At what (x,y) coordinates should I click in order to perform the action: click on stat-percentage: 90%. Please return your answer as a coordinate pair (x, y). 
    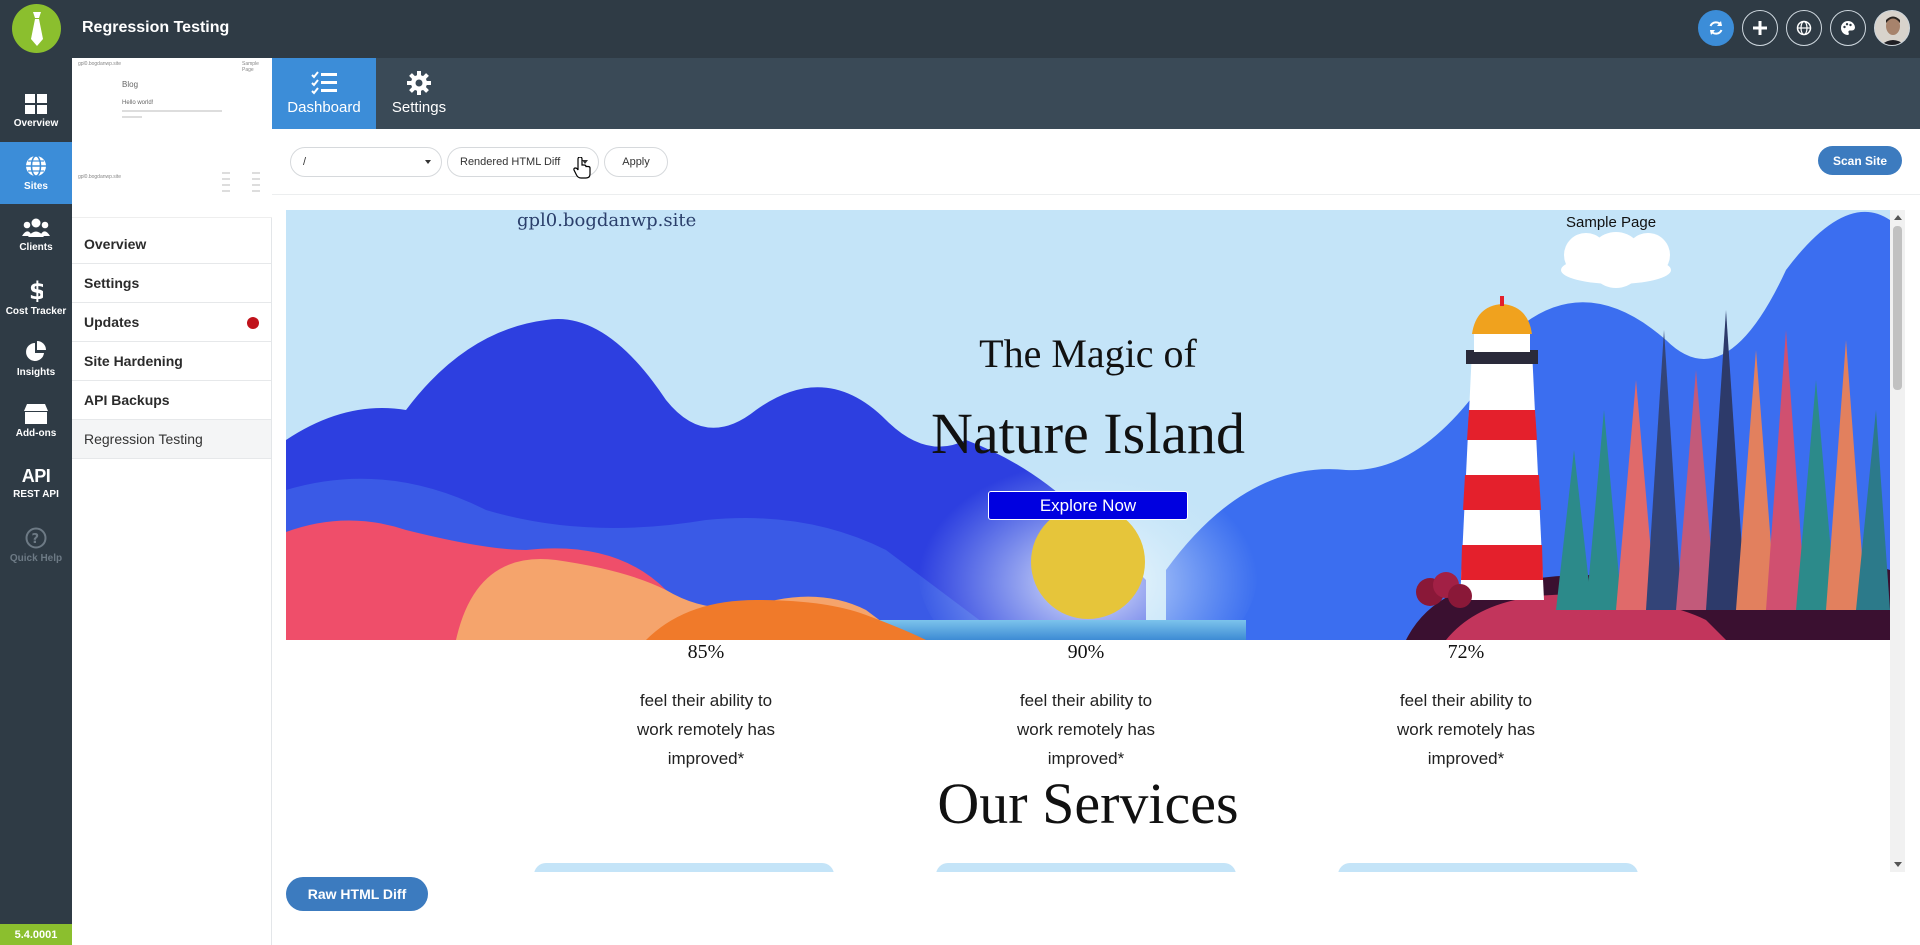
    Looking at the image, I should click on (1086, 652).